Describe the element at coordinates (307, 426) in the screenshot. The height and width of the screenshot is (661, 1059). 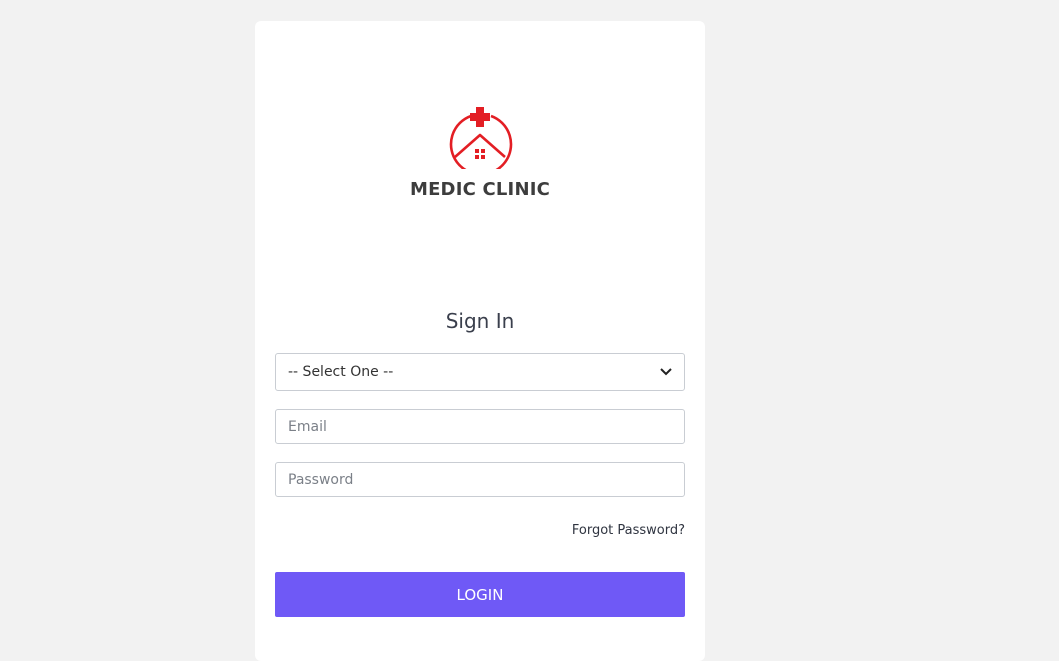
I see `email-placeholder: Email` at that location.